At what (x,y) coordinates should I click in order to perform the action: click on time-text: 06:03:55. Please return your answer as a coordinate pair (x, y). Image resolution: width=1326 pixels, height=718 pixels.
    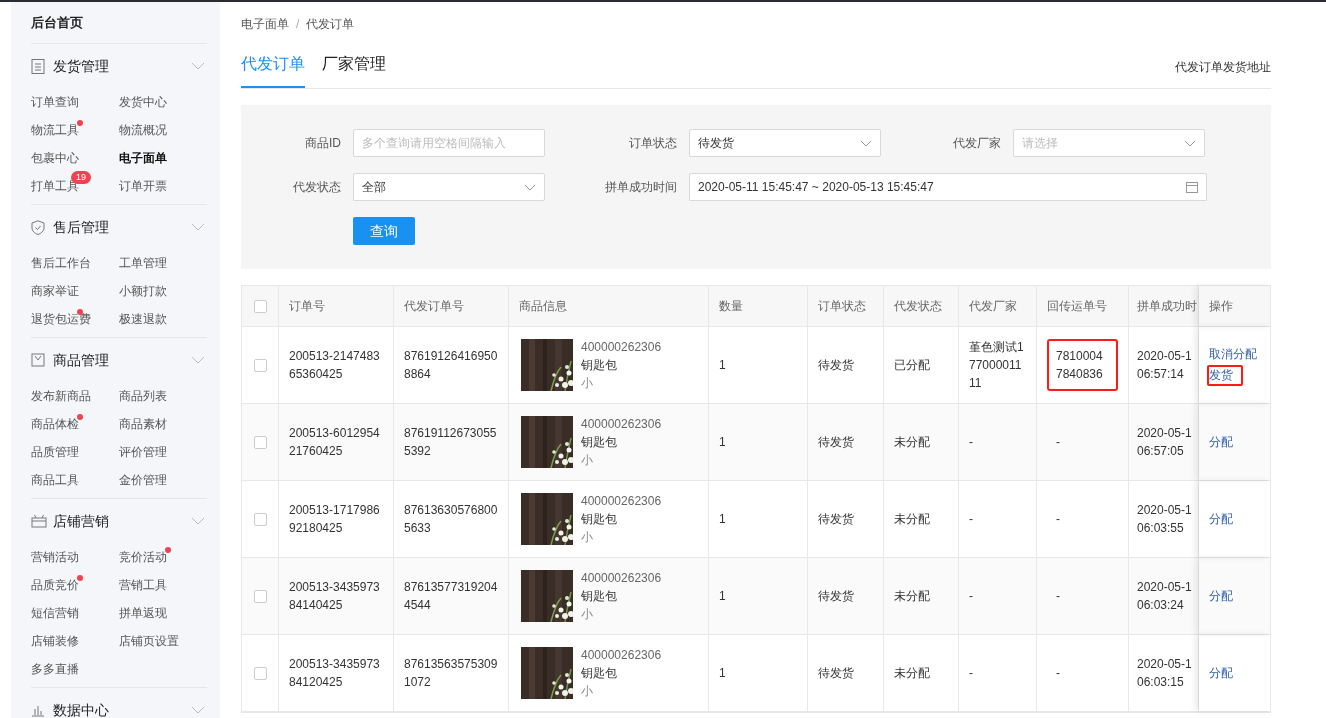
    Looking at the image, I should click on (1160, 528).